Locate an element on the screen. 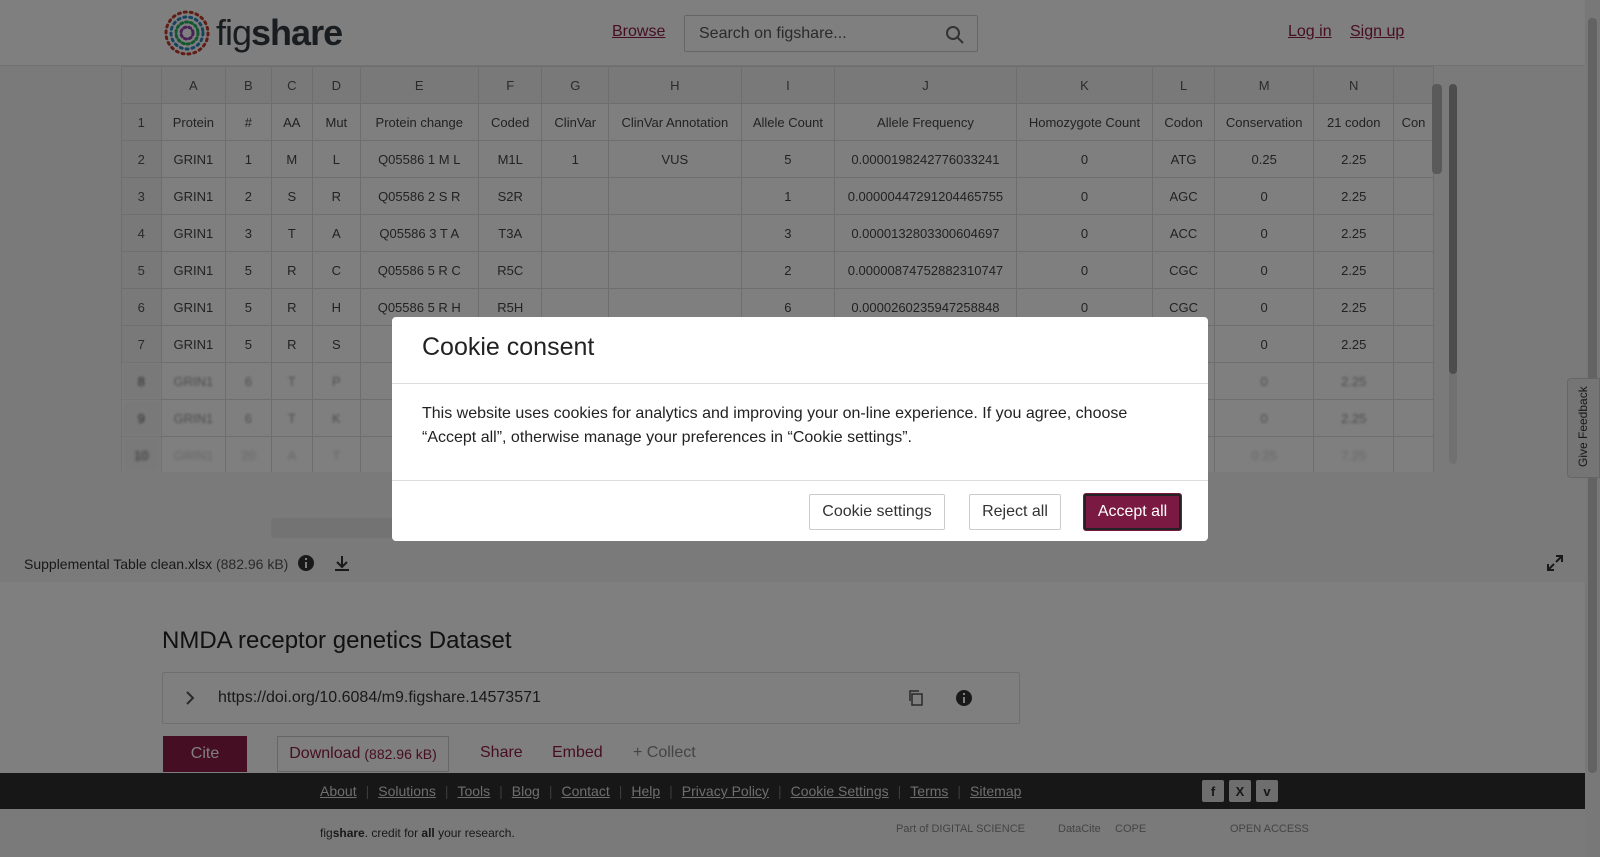 The height and width of the screenshot is (857, 1600). reject-all-button: Reject all is located at coordinates (1015, 512).